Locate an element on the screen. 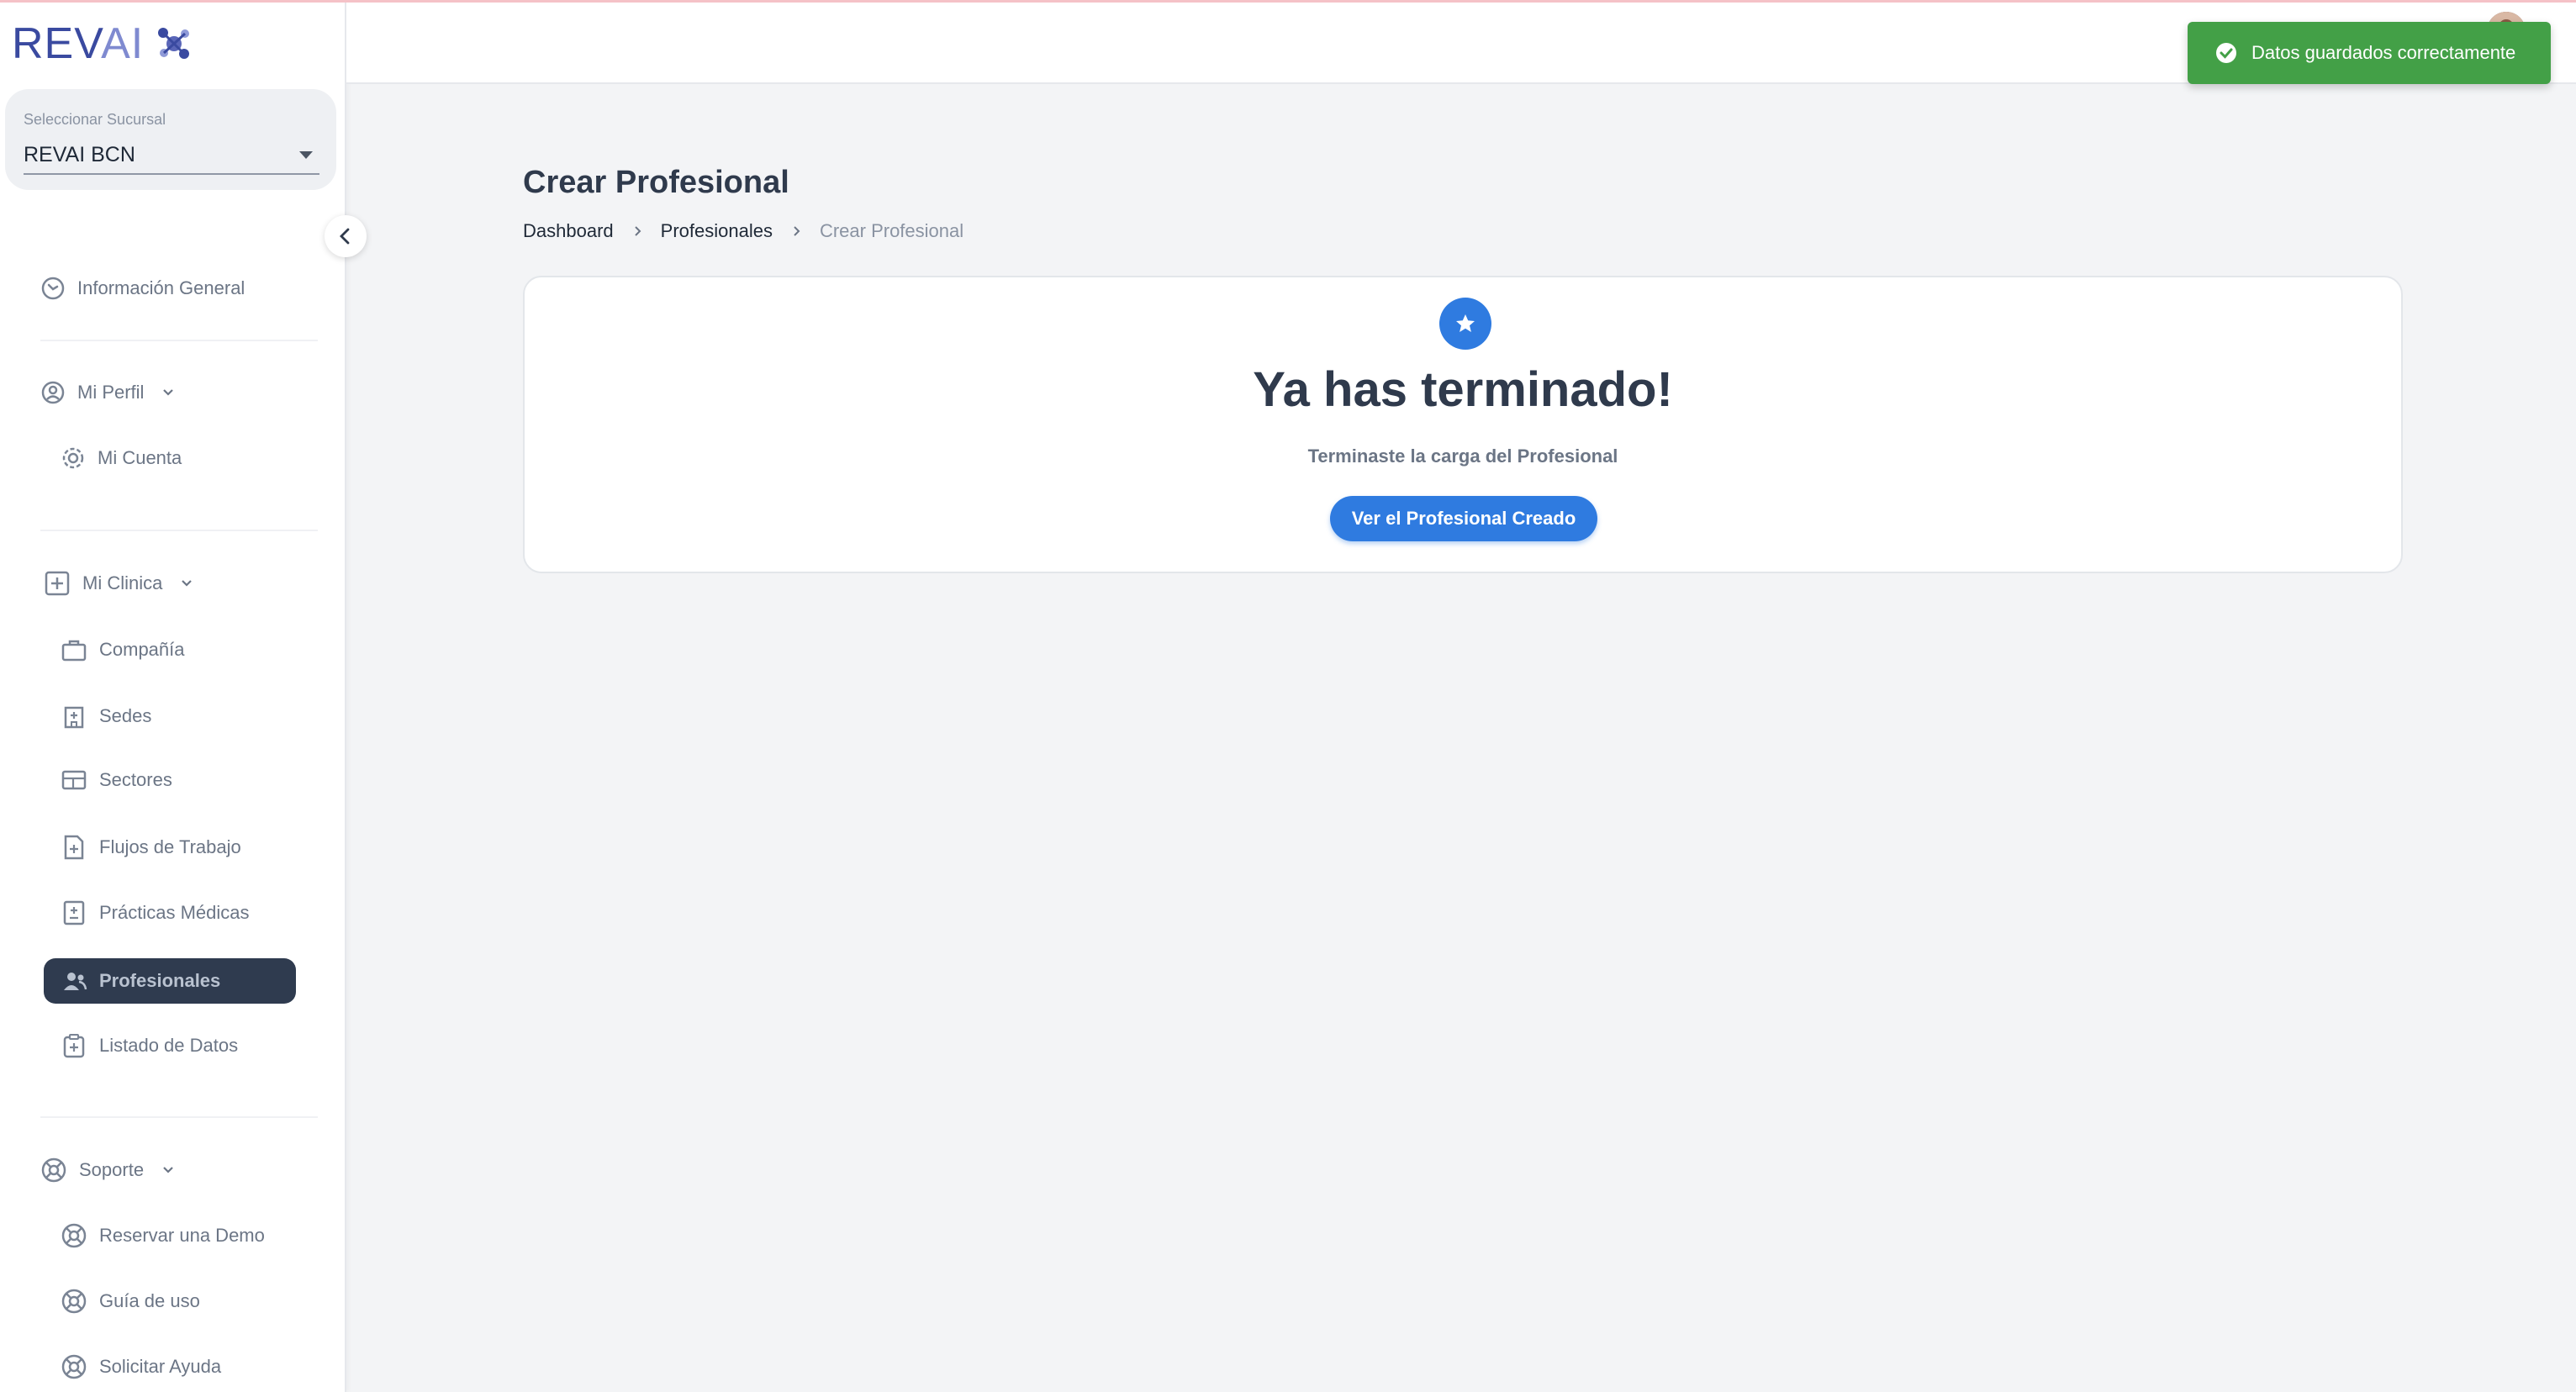 Image resolution: width=2576 pixels, height=1392 pixels. gear-icon is located at coordinates (73, 458).